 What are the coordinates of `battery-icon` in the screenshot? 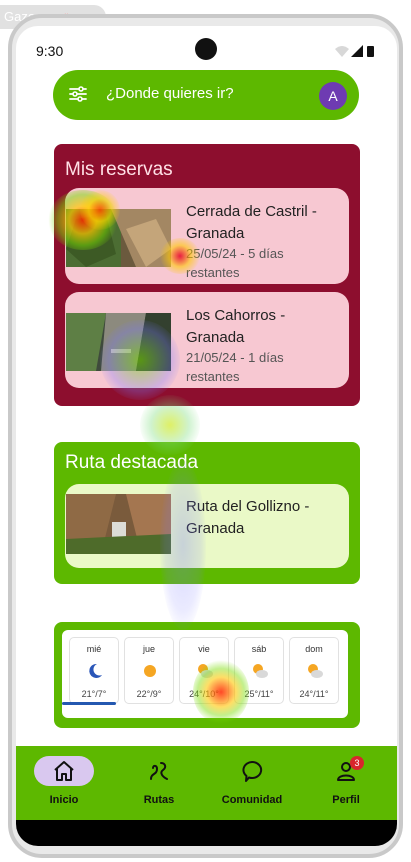 It's located at (370, 51).